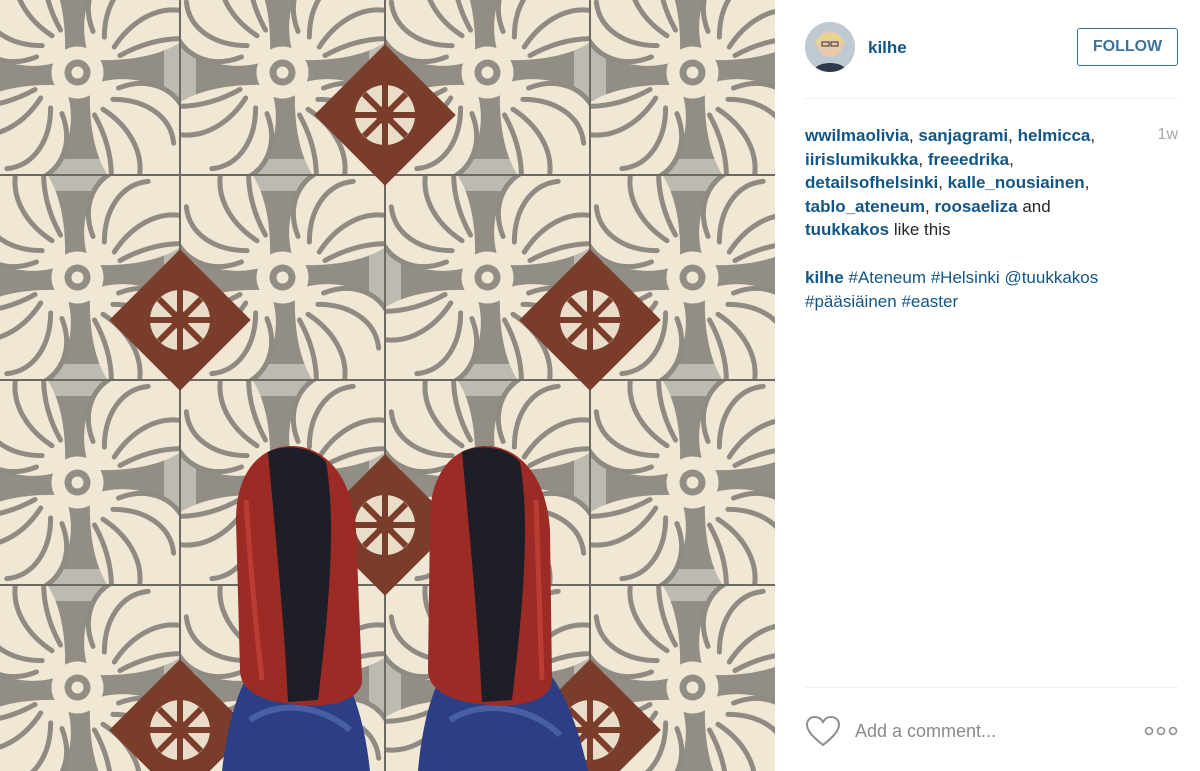  I want to click on post-timestamp: 1w, so click(1168, 135).